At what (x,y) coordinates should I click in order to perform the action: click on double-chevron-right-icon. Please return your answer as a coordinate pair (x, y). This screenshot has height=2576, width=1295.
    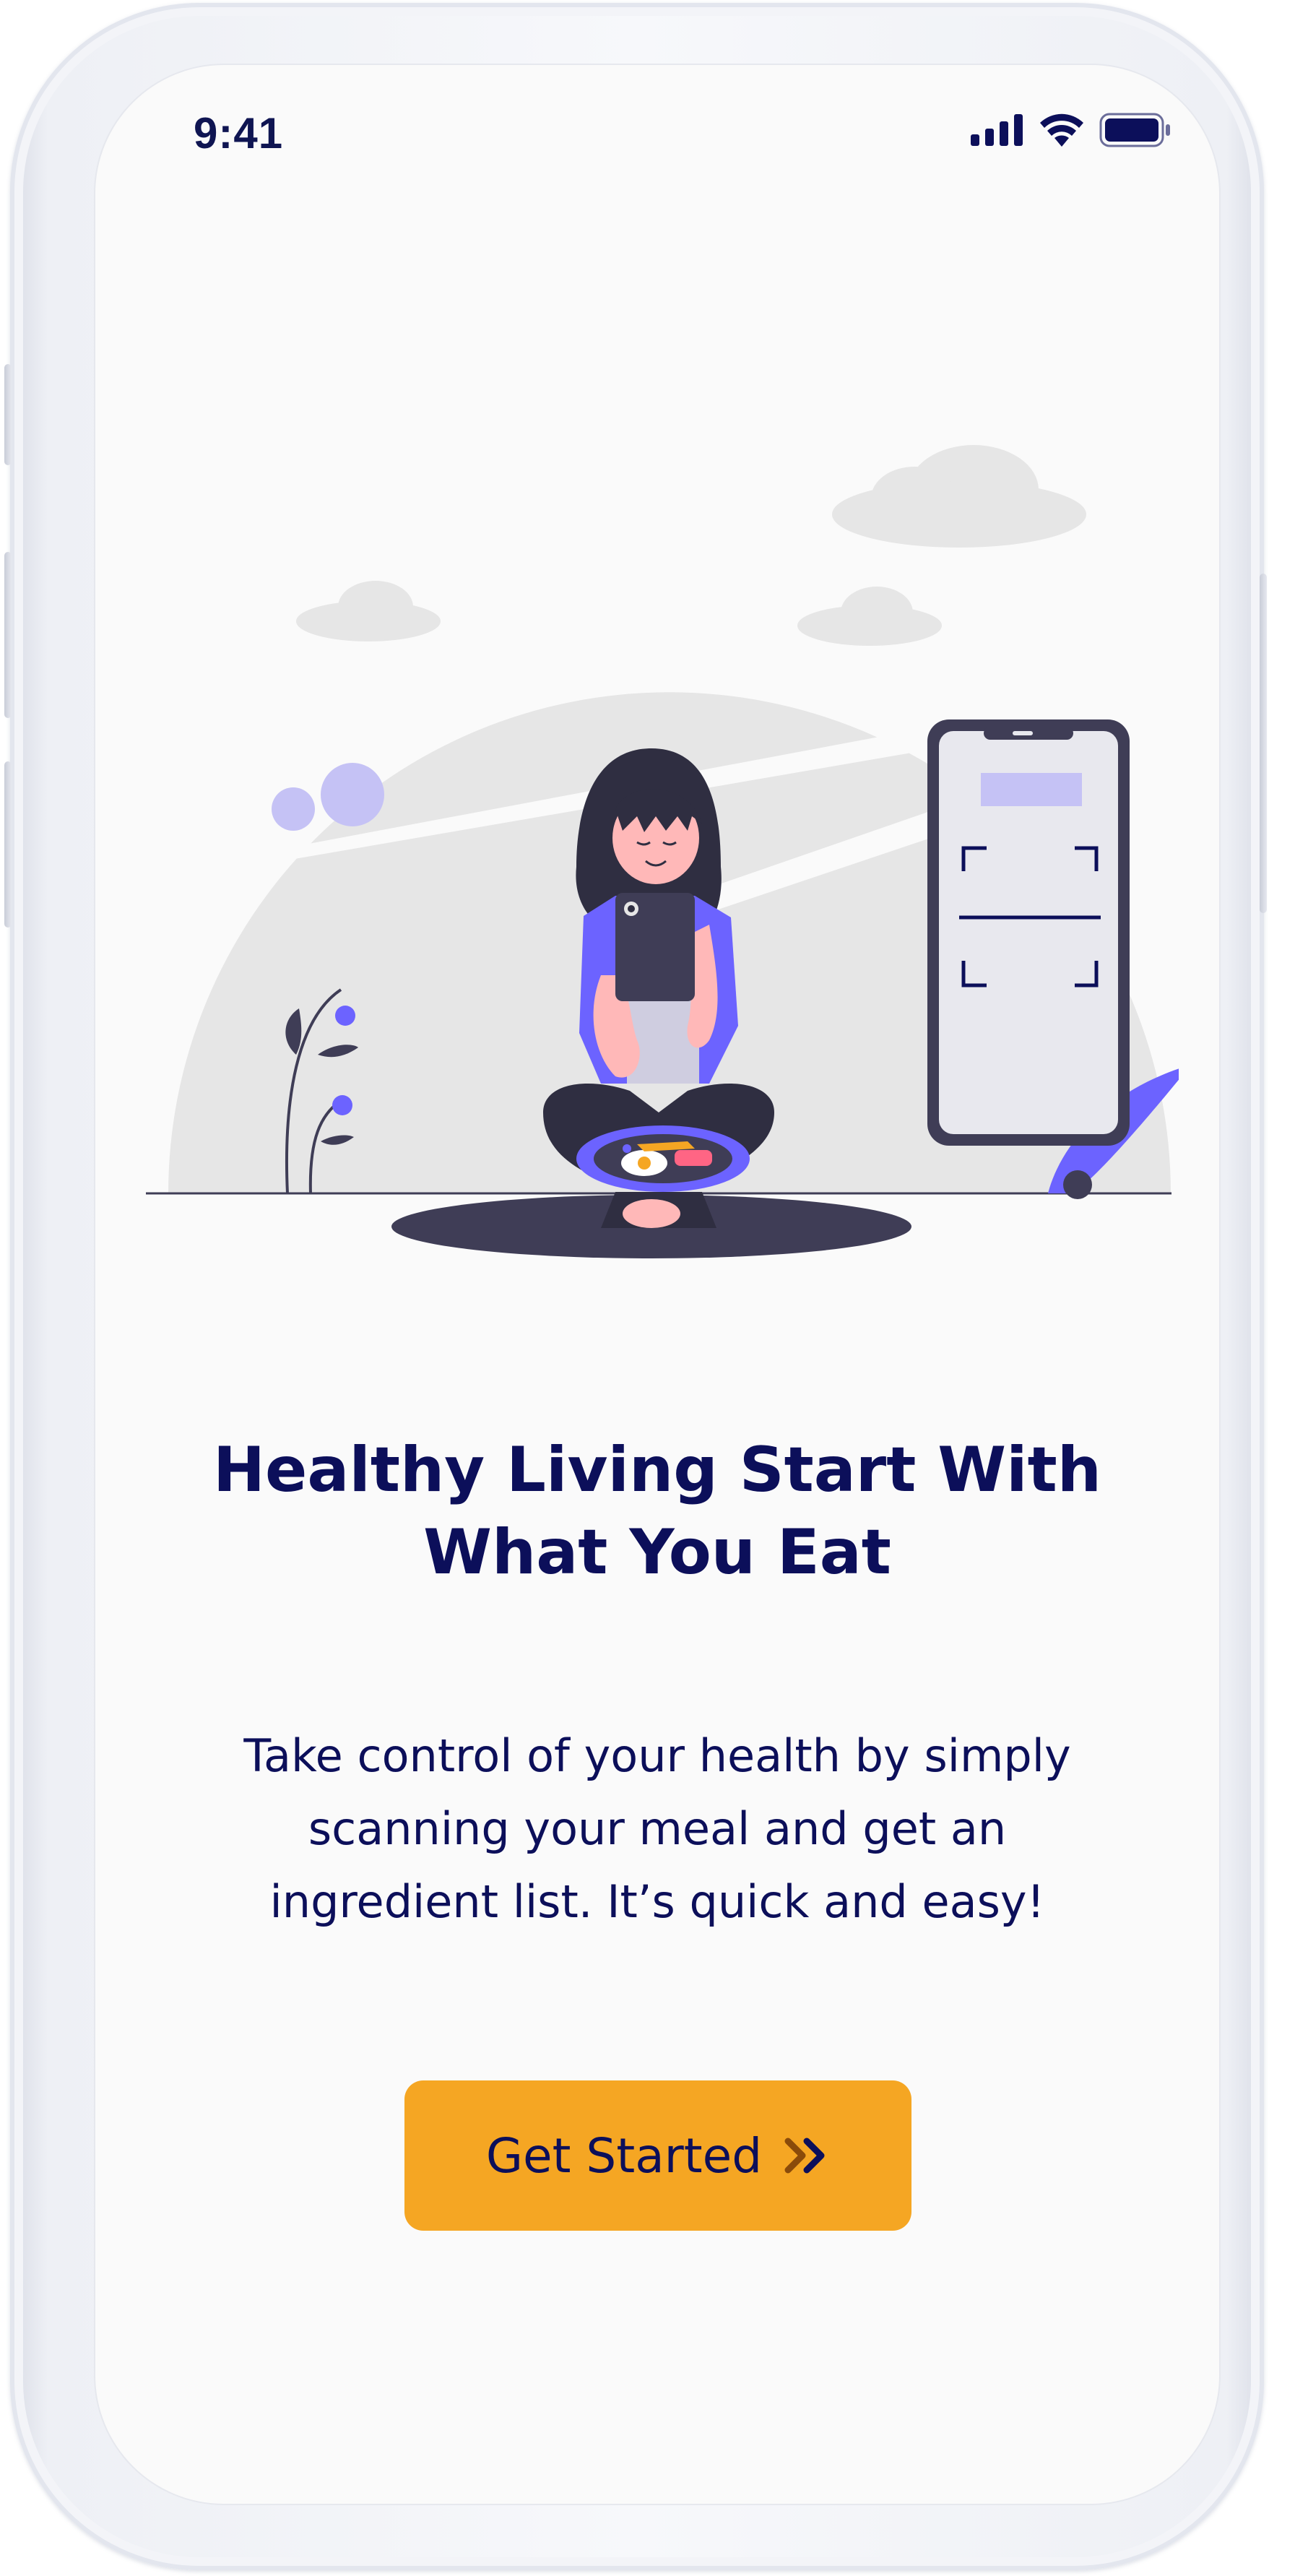
    Looking at the image, I should click on (807, 2155).